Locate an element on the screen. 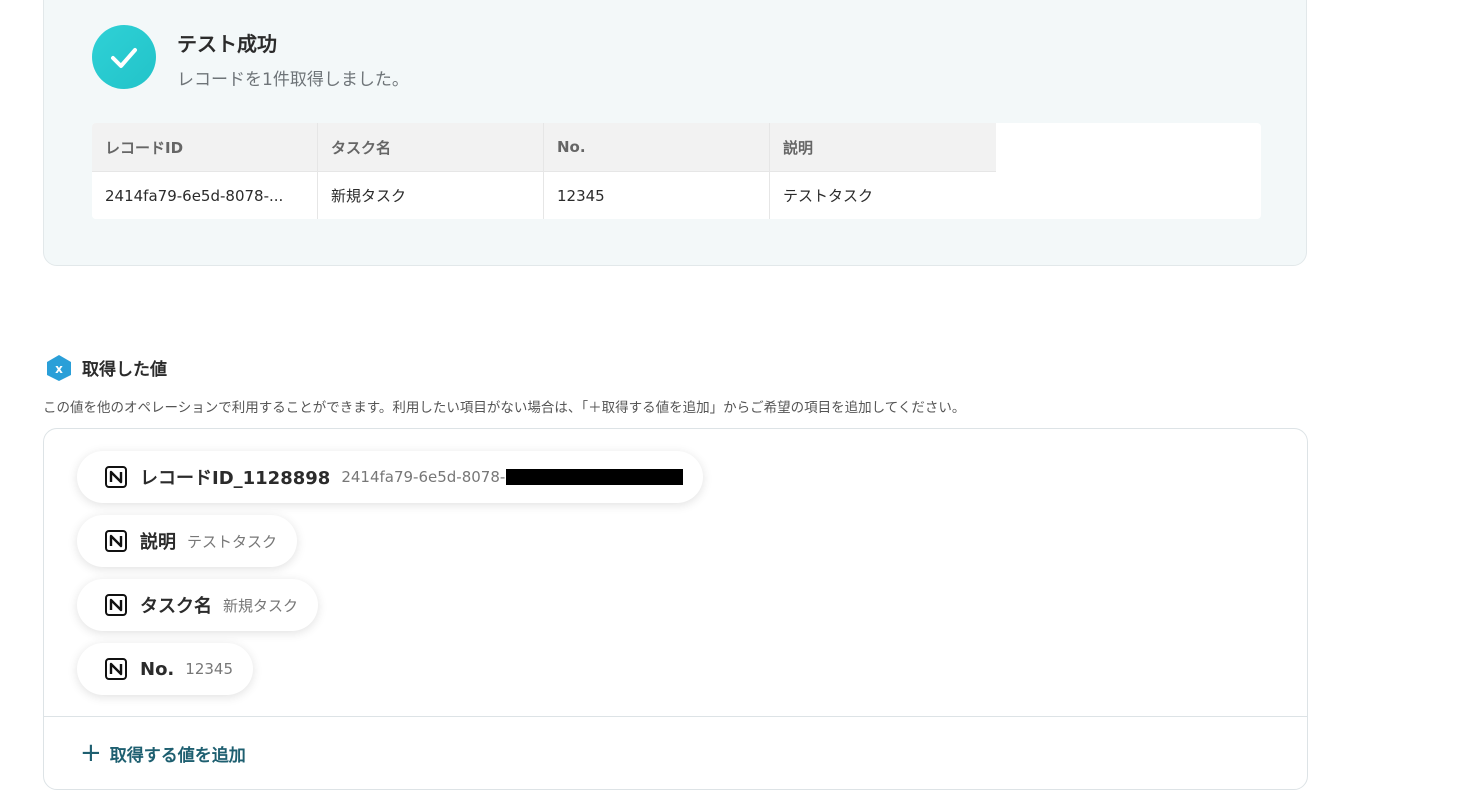 The height and width of the screenshot is (812, 1462). value-pill-record-id: レコードID_1128898 2414fa79-6e5d-8078- is located at coordinates (390, 477).